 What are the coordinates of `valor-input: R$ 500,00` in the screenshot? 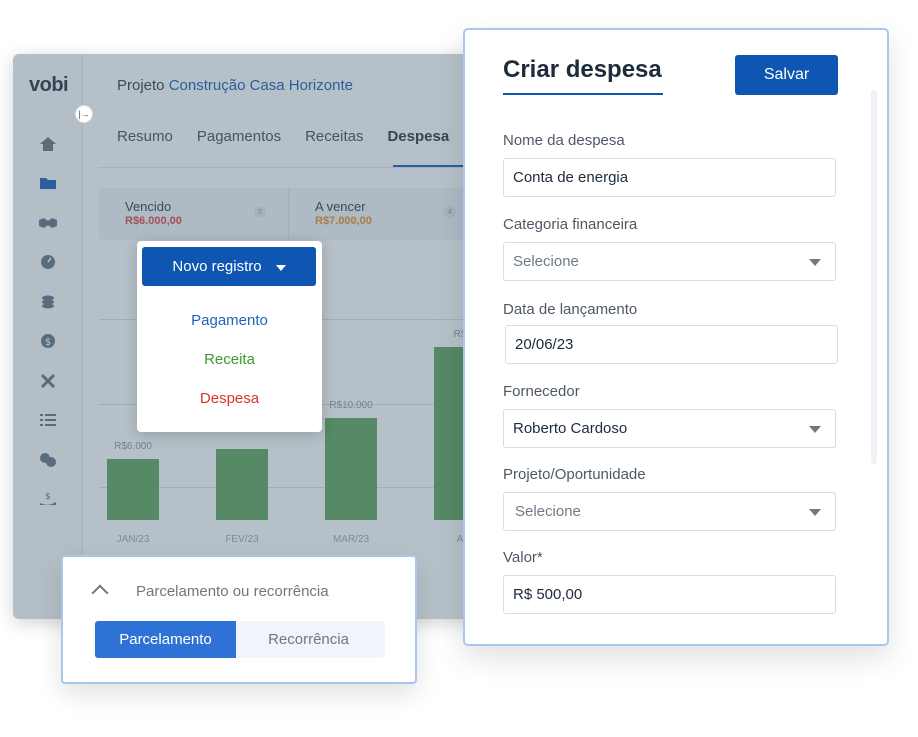 It's located at (669, 594).